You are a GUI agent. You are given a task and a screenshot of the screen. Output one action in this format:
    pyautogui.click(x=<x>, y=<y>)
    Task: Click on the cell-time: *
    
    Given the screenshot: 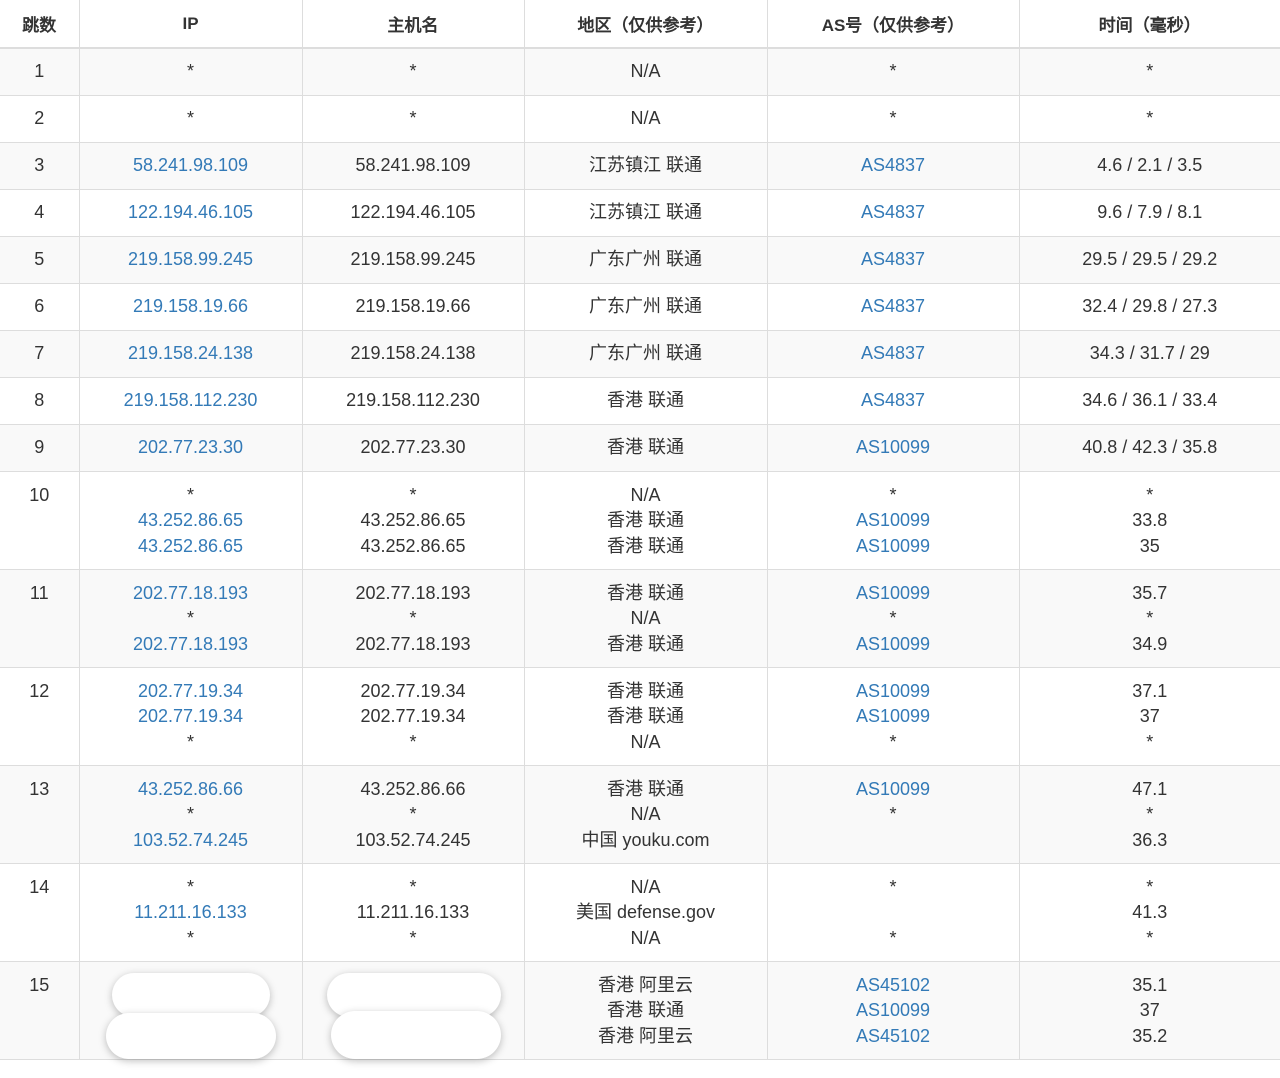 What is the action you would take?
    pyautogui.click(x=1149, y=71)
    